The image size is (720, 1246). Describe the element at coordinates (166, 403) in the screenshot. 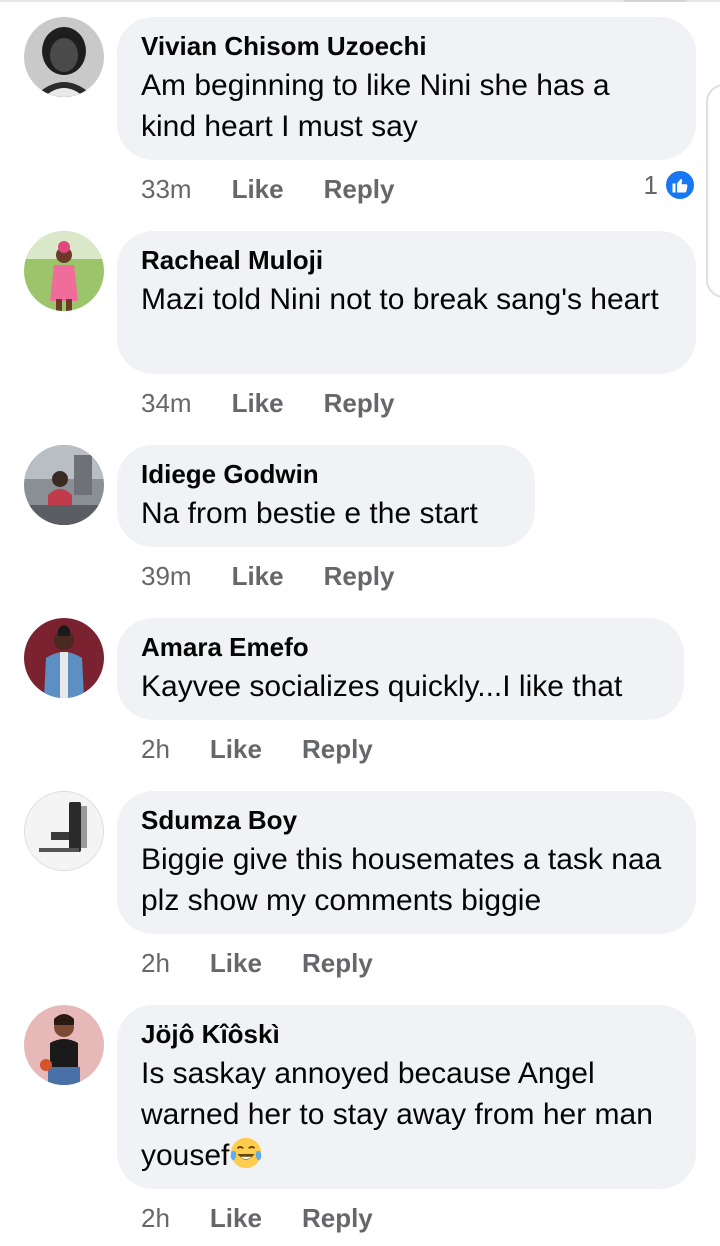

I see `comment-time: 34m` at that location.